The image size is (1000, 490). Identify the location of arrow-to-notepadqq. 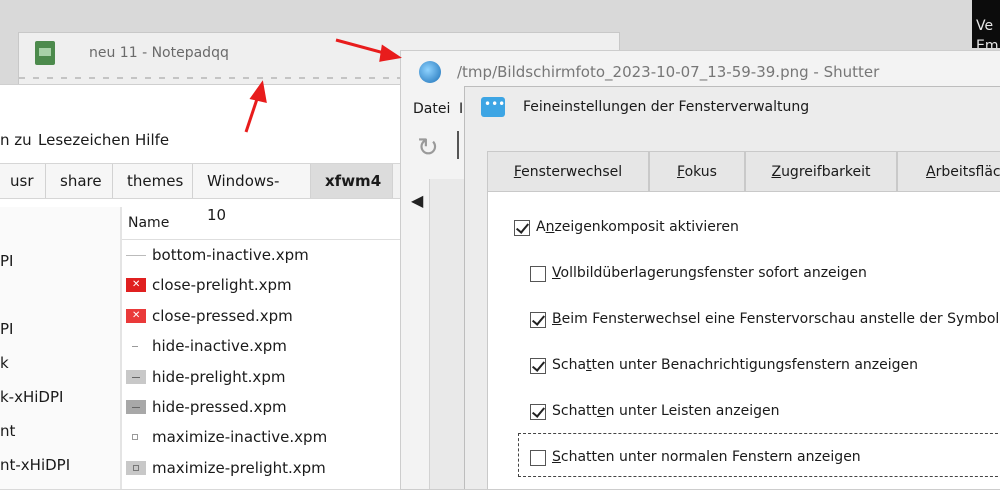
(252, 114).